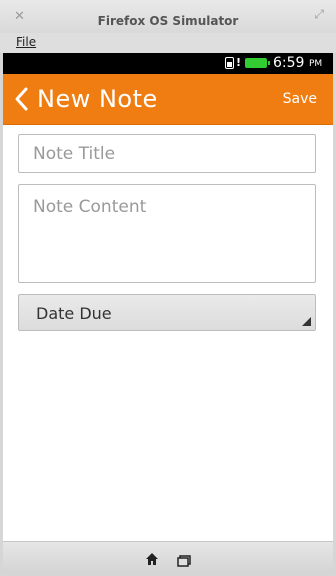 The width and height of the screenshot is (336, 576). What do you see at coordinates (168, 99) in the screenshot?
I see `app-header: New Note Save` at bounding box center [168, 99].